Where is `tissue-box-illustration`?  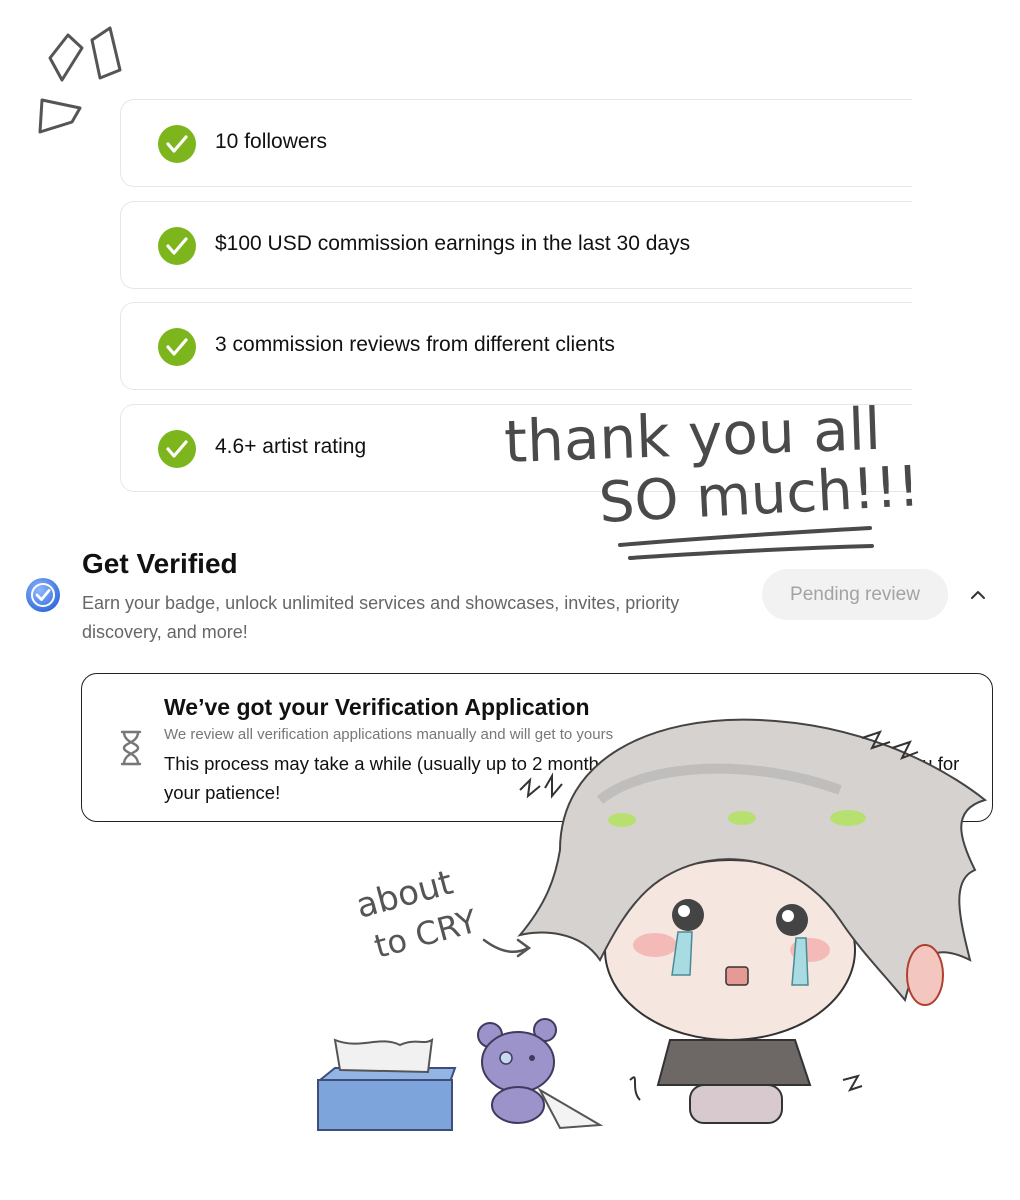 tissue-box-illustration is located at coordinates (387, 1084).